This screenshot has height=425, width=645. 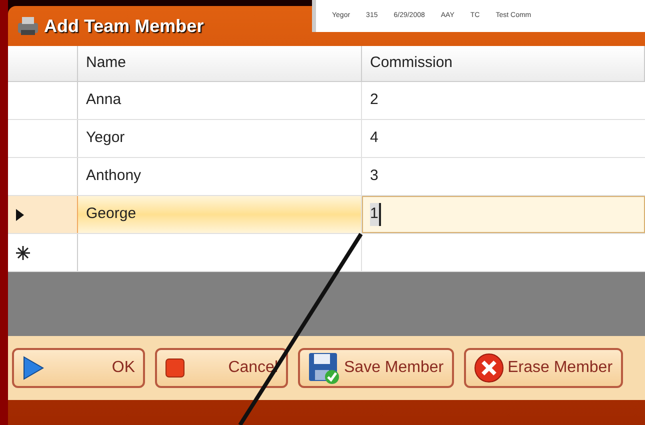 What do you see at coordinates (33, 368) in the screenshot?
I see `play-icon` at bounding box center [33, 368].